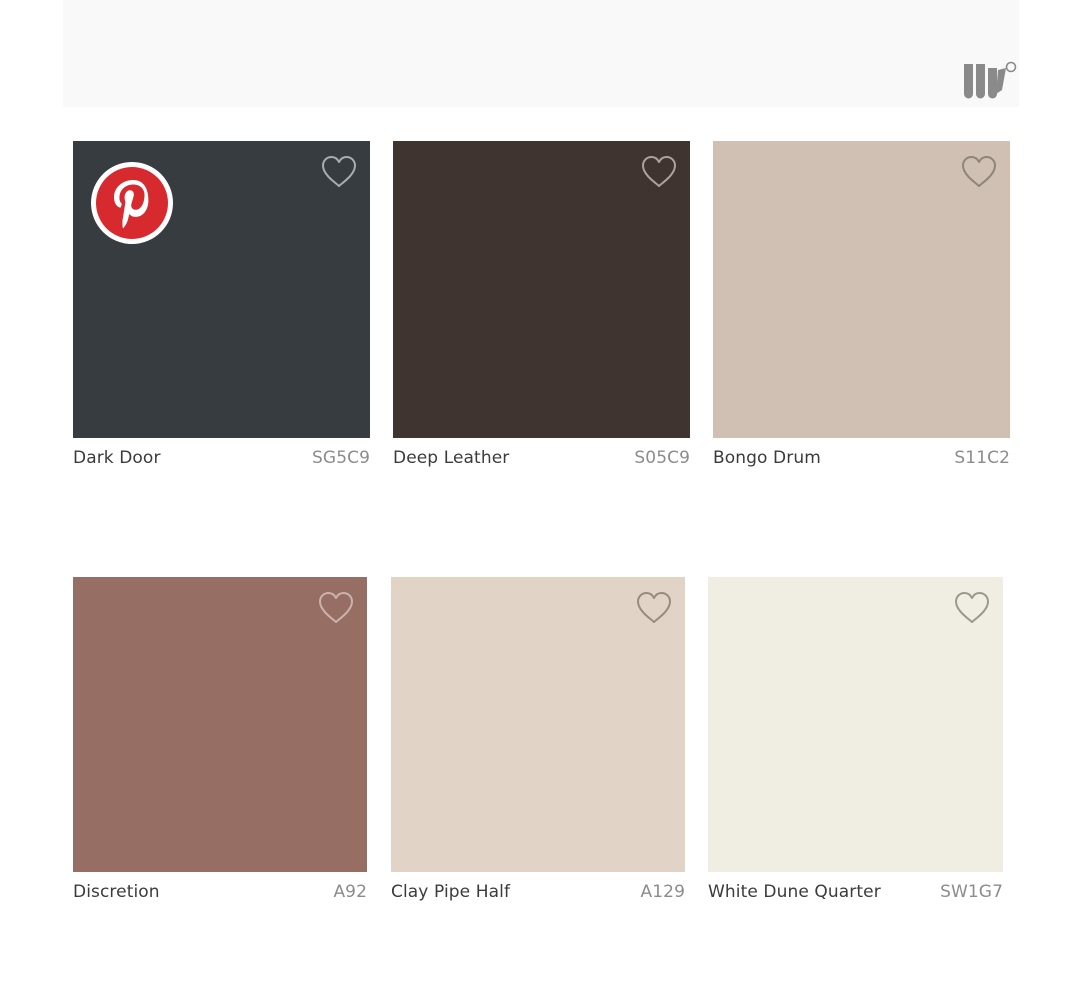  I want to click on pinterest-icon, so click(132, 203).